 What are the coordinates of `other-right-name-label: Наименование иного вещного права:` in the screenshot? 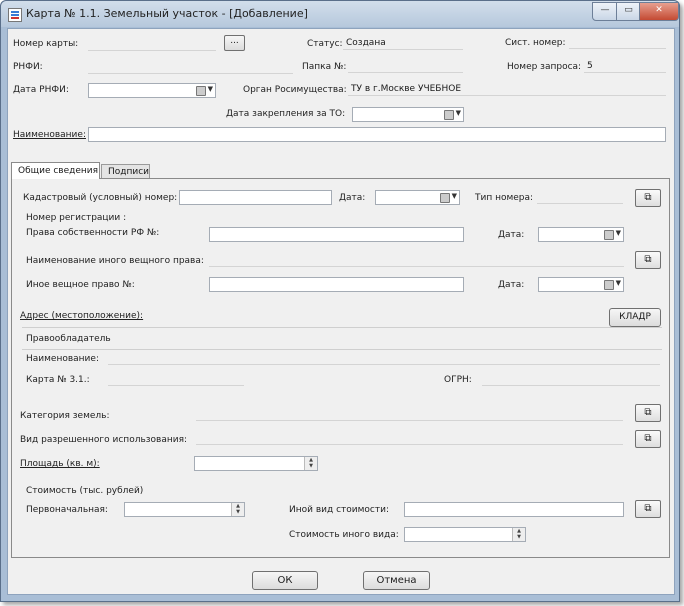 It's located at (115, 261).